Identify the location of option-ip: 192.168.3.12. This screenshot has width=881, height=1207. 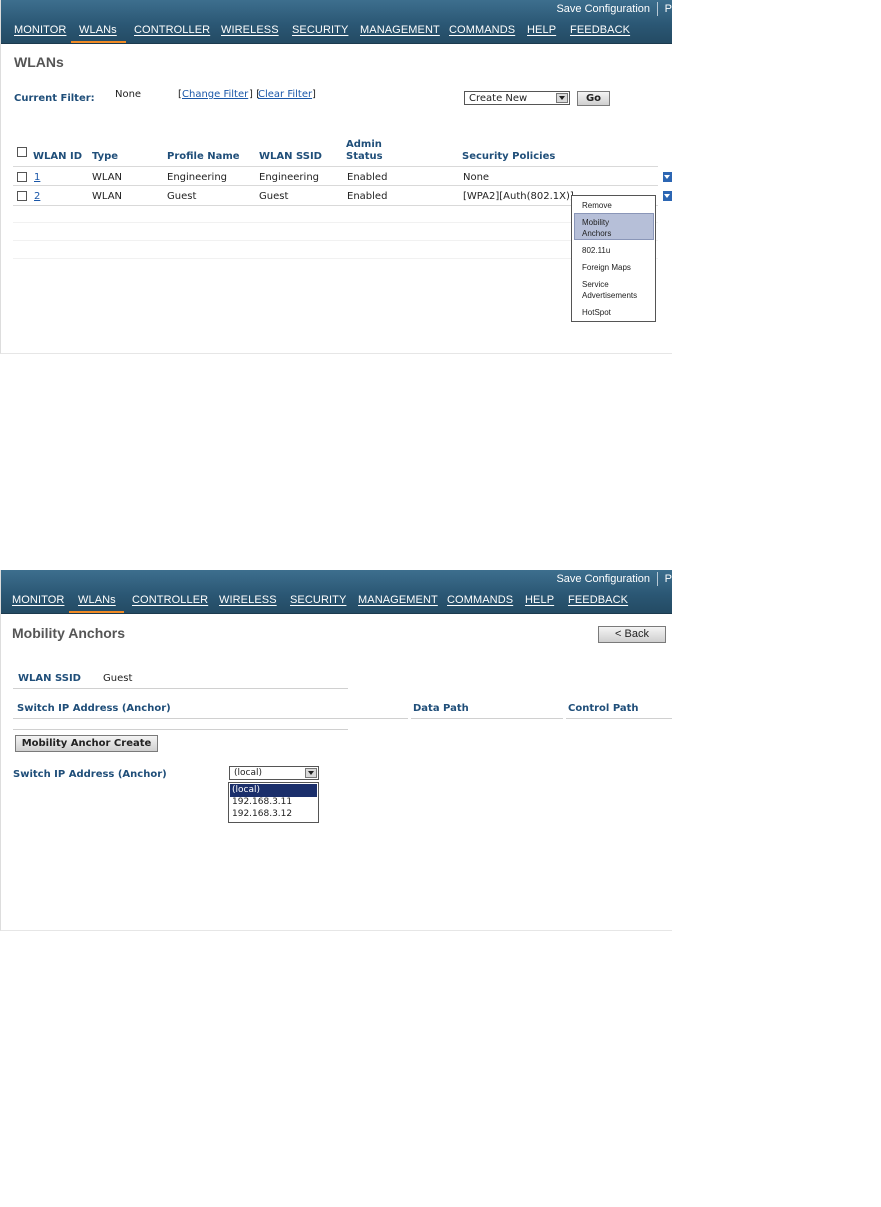
(262, 814).